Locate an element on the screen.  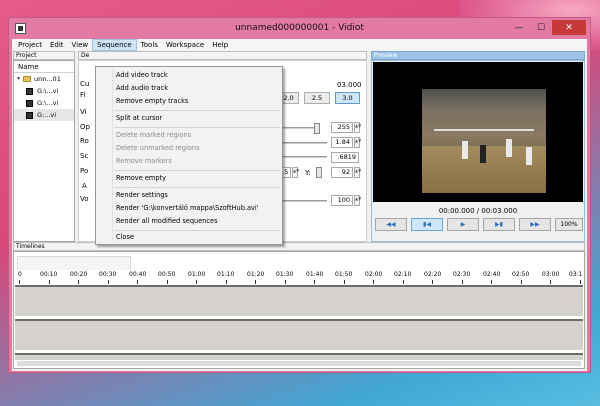
play-button: ▶ is located at coordinates (463, 224).